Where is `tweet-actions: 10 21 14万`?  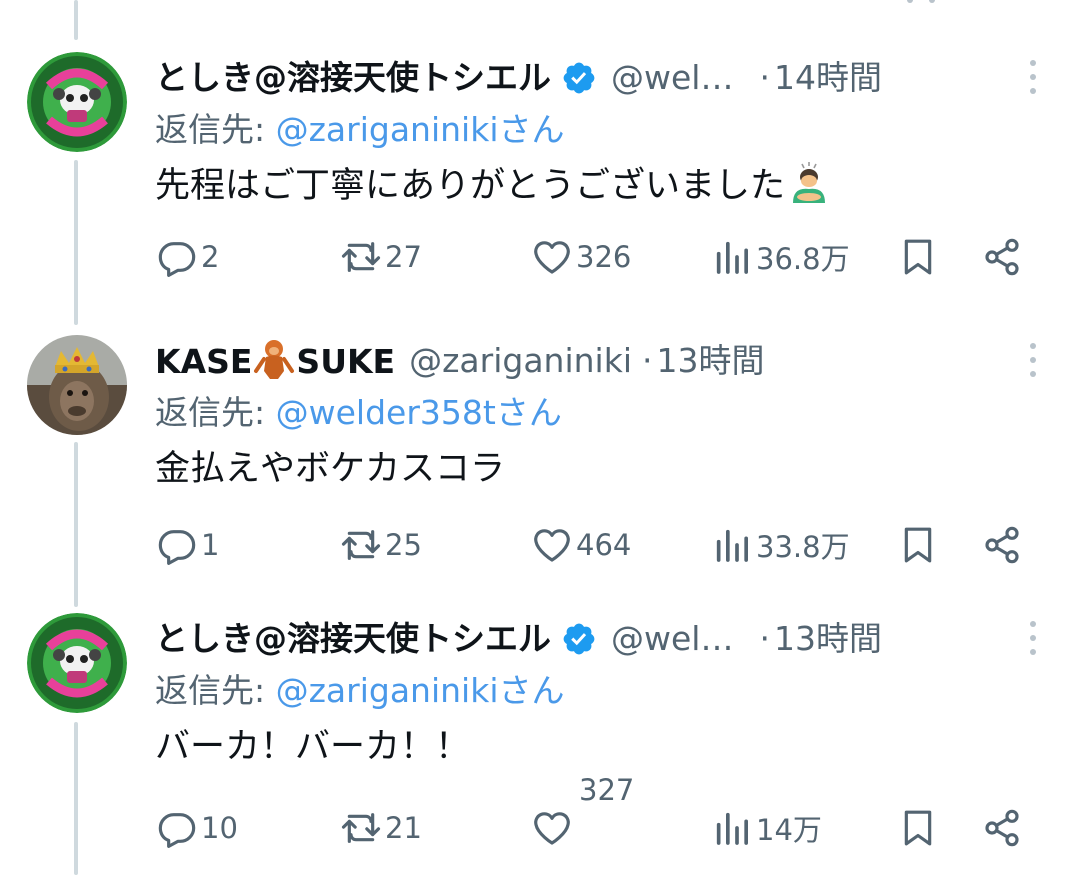 tweet-actions: 10 21 14万 is located at coordinates (539, 828).